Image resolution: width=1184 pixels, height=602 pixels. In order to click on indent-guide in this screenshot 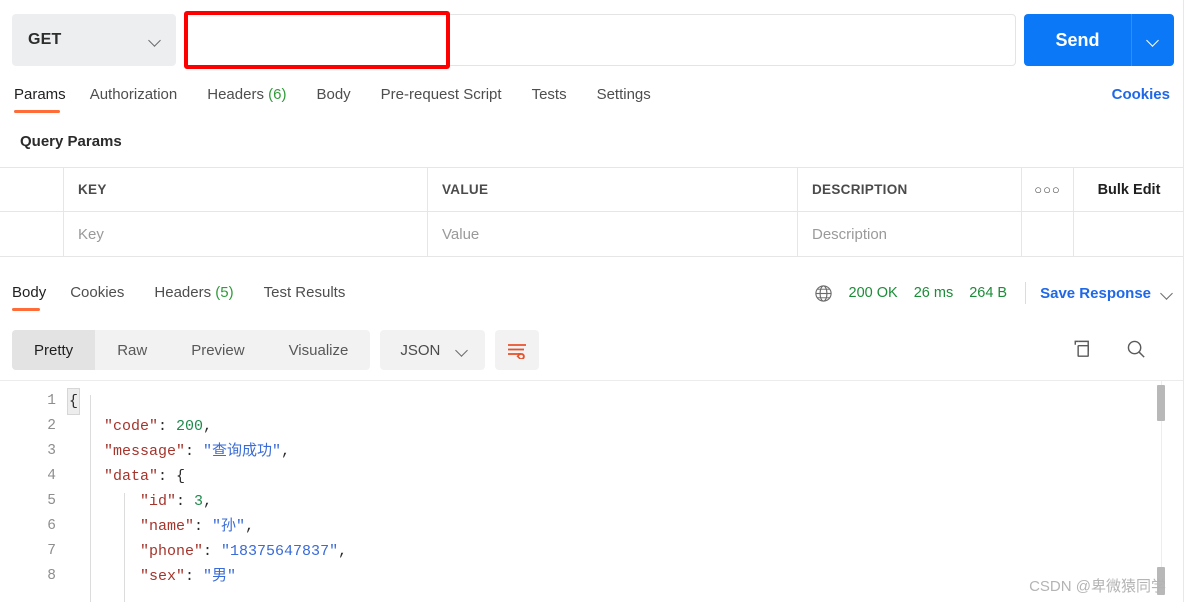, I will do `click(124, 547)`.